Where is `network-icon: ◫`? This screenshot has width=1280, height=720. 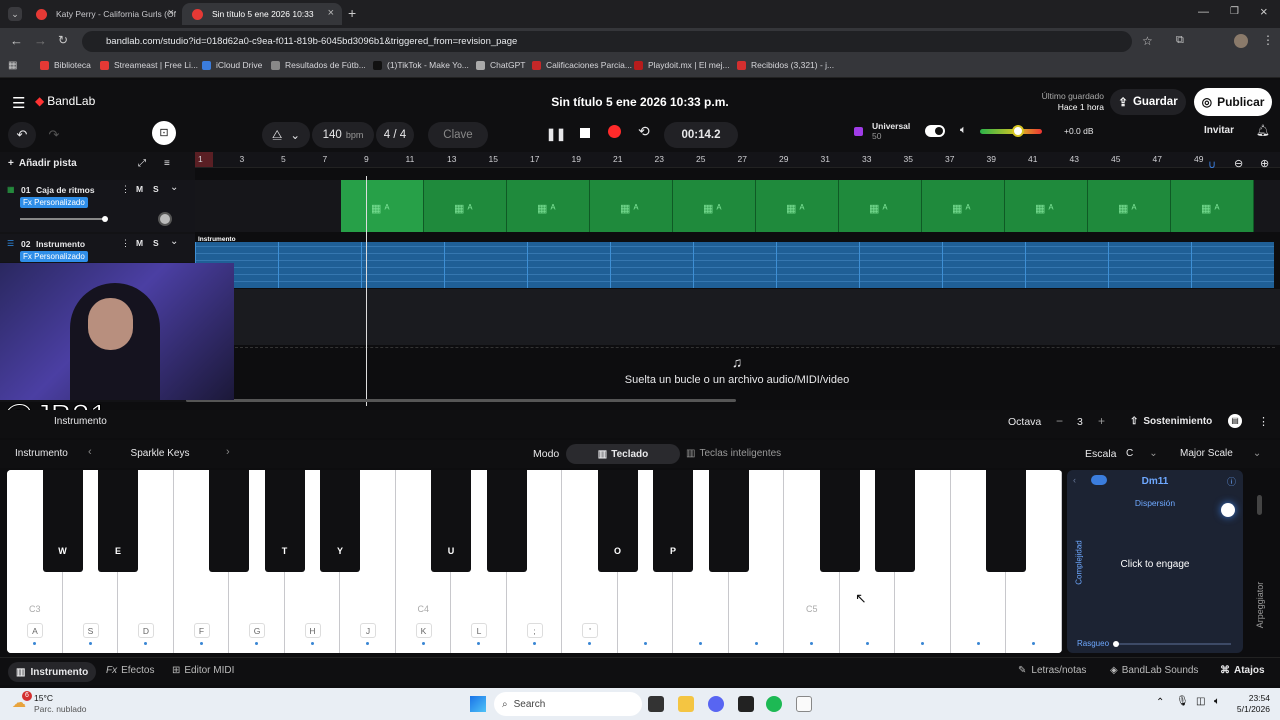
network-icon: ◫ is located at coordinates (1200, 701).